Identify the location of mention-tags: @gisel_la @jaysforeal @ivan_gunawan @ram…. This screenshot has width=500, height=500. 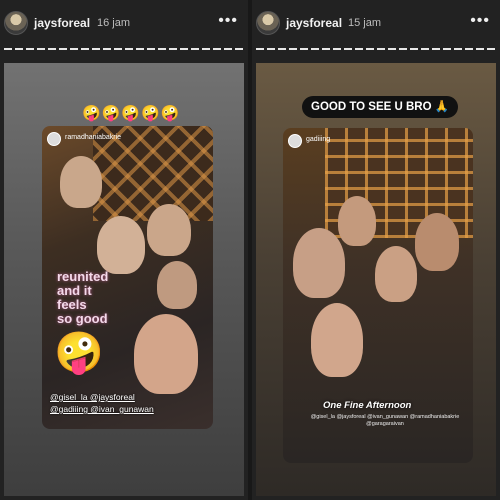
(385, 421).